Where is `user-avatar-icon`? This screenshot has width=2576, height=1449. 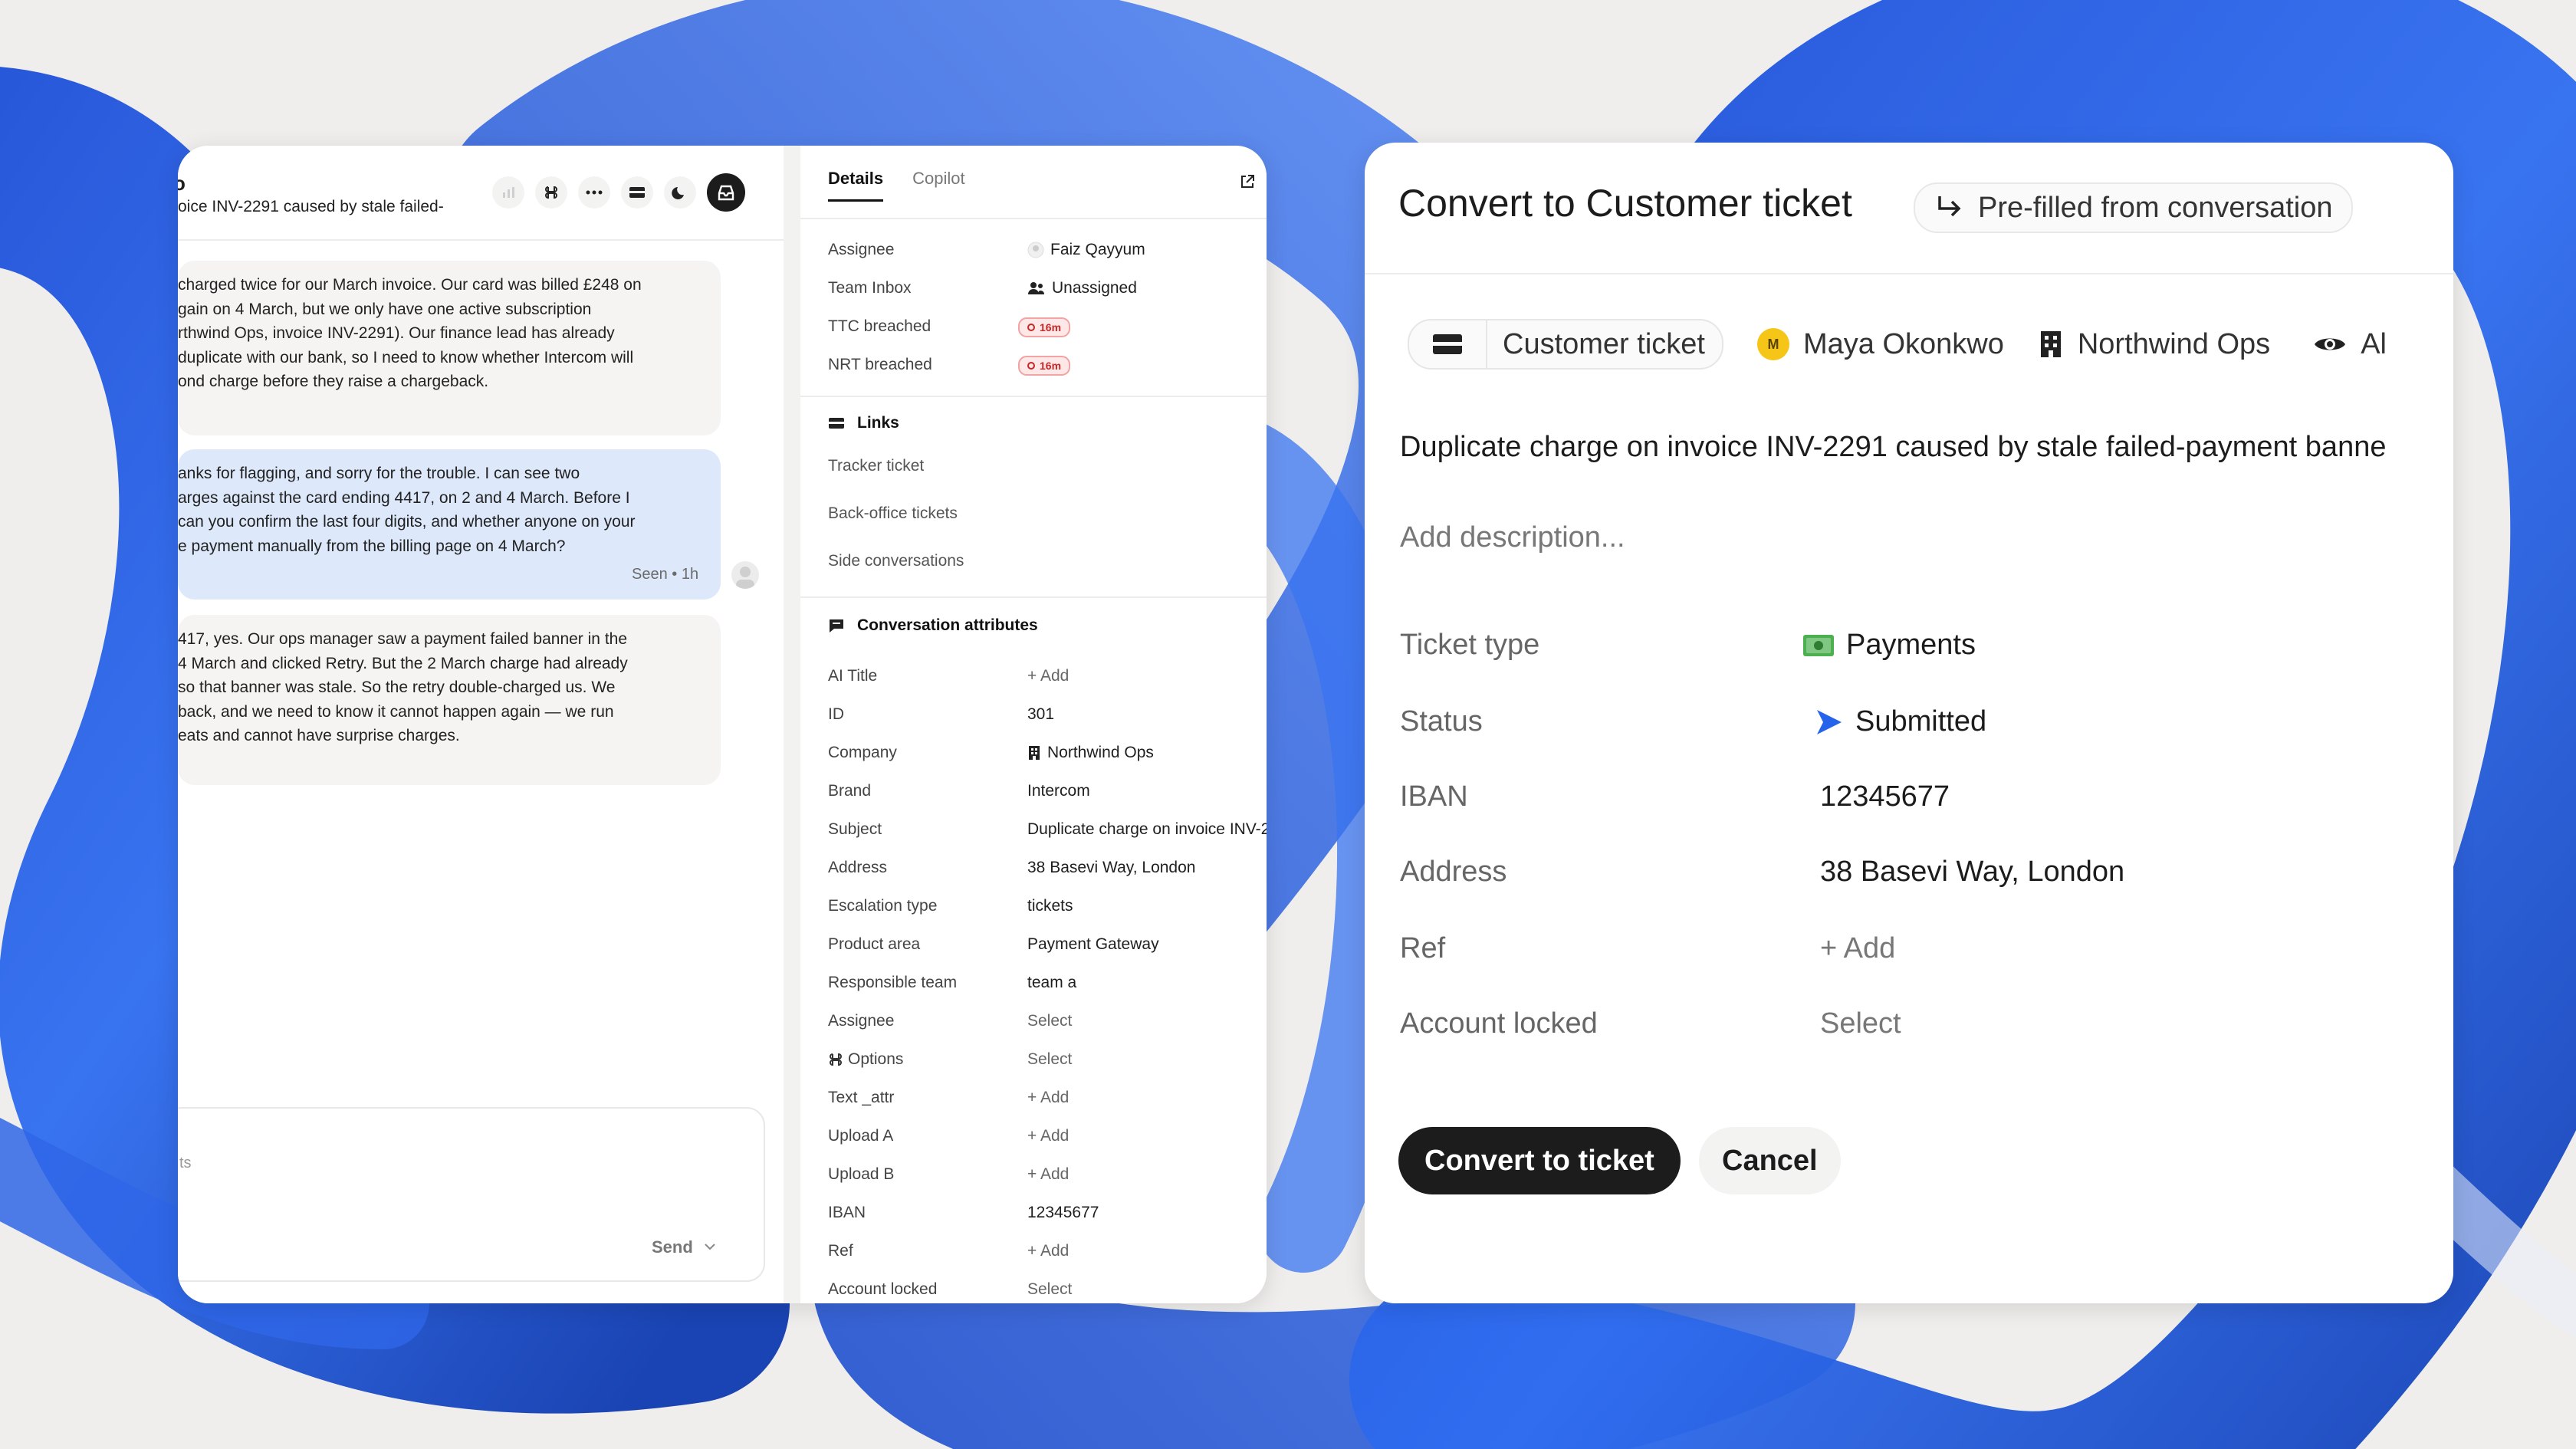 user-avatar-icon is located at coordinates (1035, 250).